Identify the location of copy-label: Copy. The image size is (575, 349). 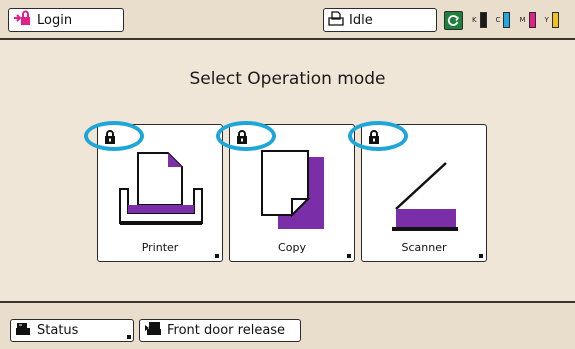
(292, 247).